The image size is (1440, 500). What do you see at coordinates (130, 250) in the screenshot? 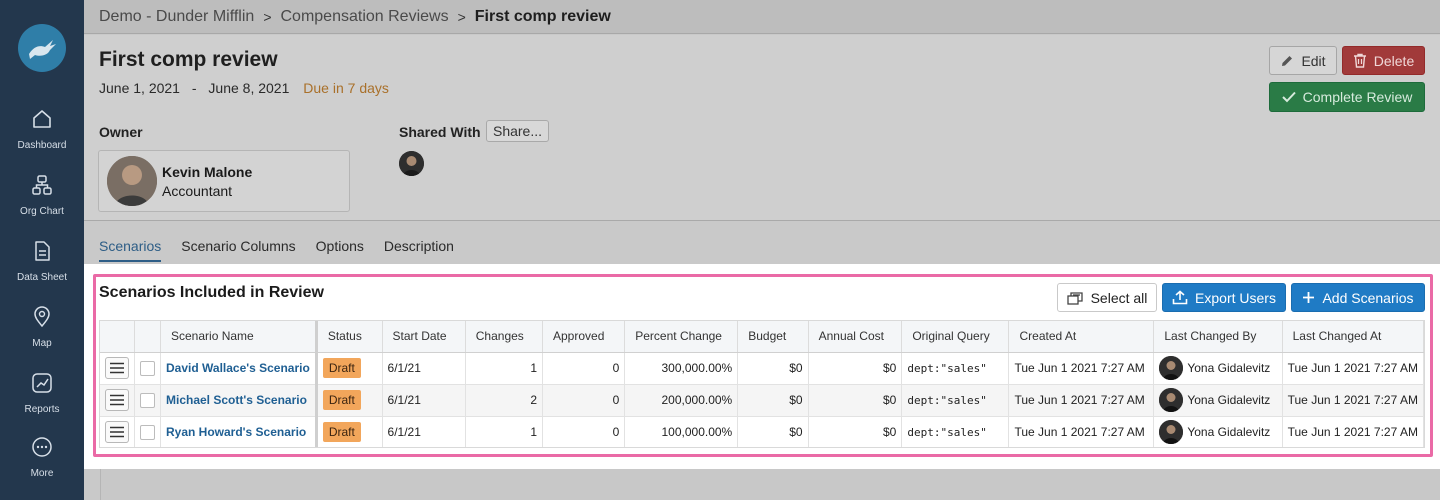
I see `tab-scenarios: Scenarios` at bounding box center [130, 250].